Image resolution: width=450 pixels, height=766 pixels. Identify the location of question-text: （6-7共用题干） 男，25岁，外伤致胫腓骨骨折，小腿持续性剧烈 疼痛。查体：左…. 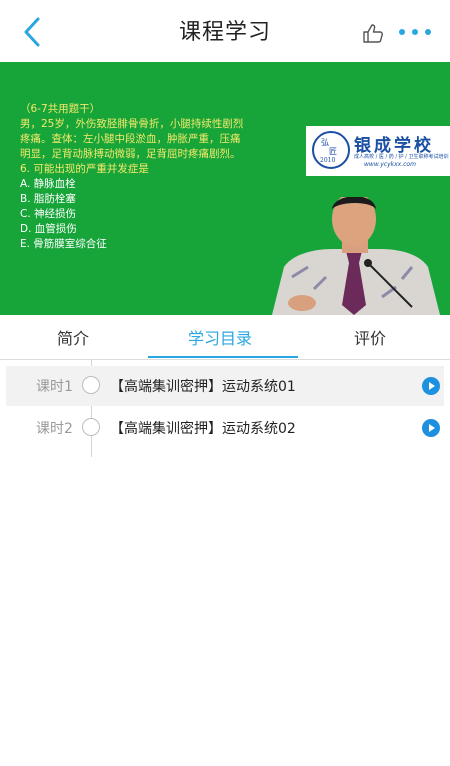
(150, 177).